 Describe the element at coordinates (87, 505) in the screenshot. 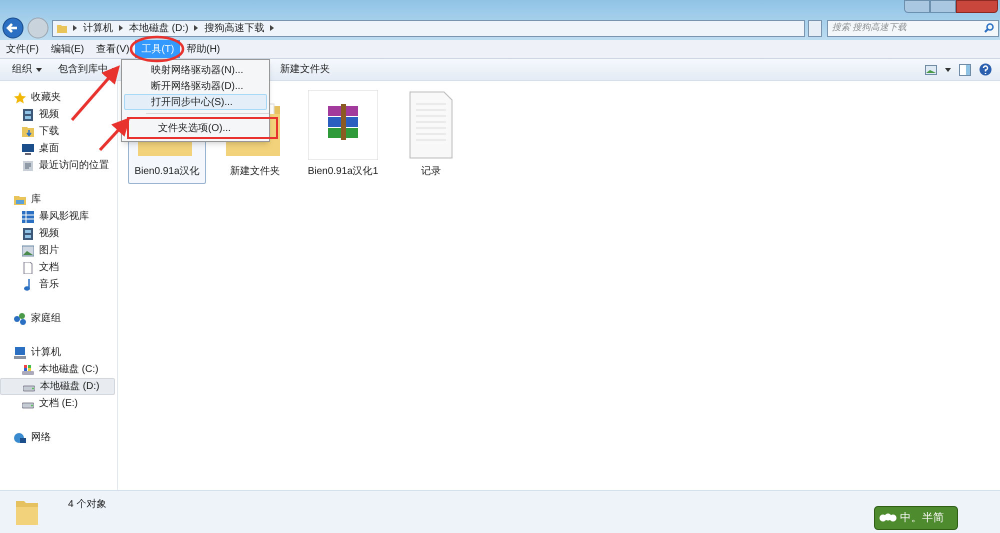

I see `status-text: 4 个对象` at that location.